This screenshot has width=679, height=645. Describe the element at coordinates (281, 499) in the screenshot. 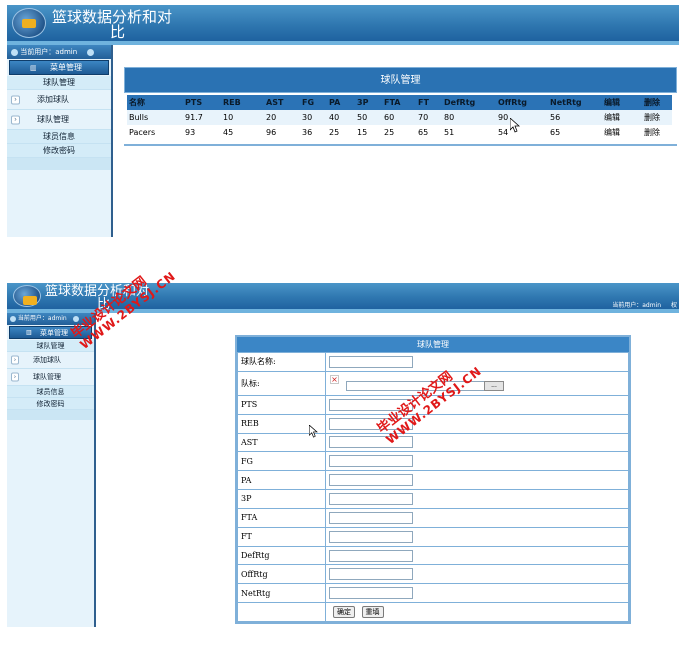

I see `field-label: 3P` at that location.